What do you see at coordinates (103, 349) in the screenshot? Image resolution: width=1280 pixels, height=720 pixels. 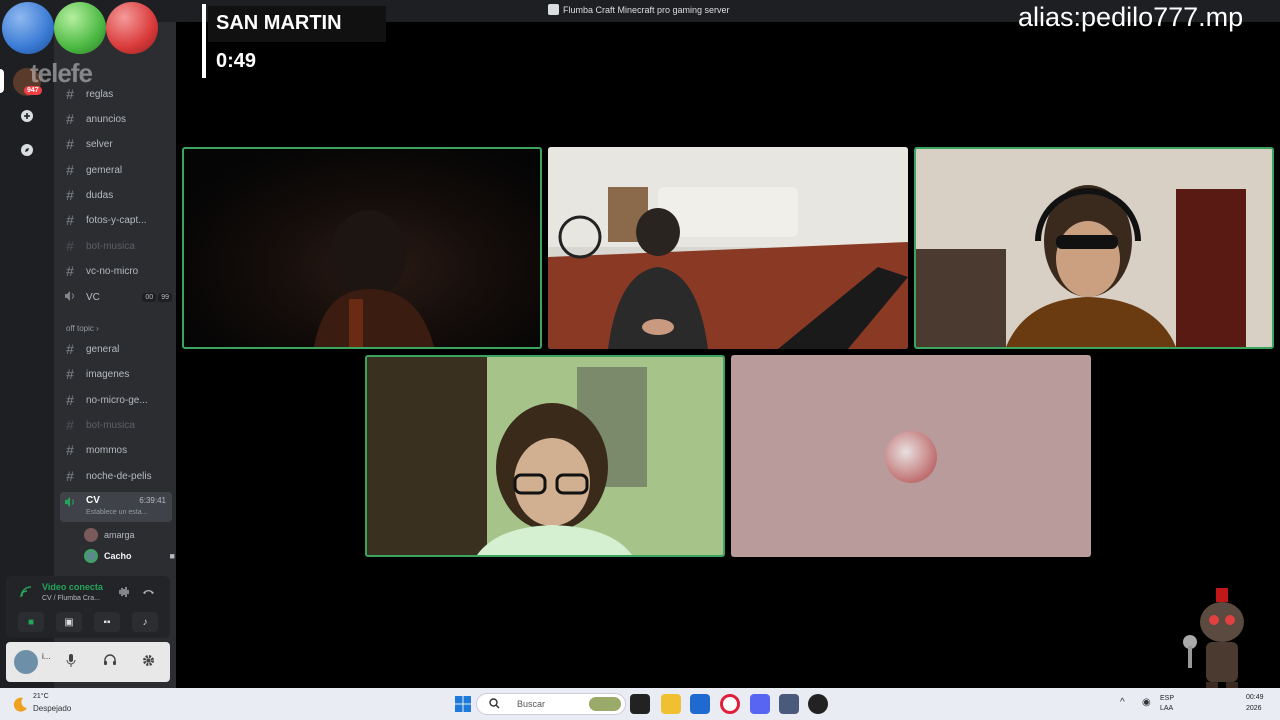 I see `channel-name: general` at bounding box center [103, 349].